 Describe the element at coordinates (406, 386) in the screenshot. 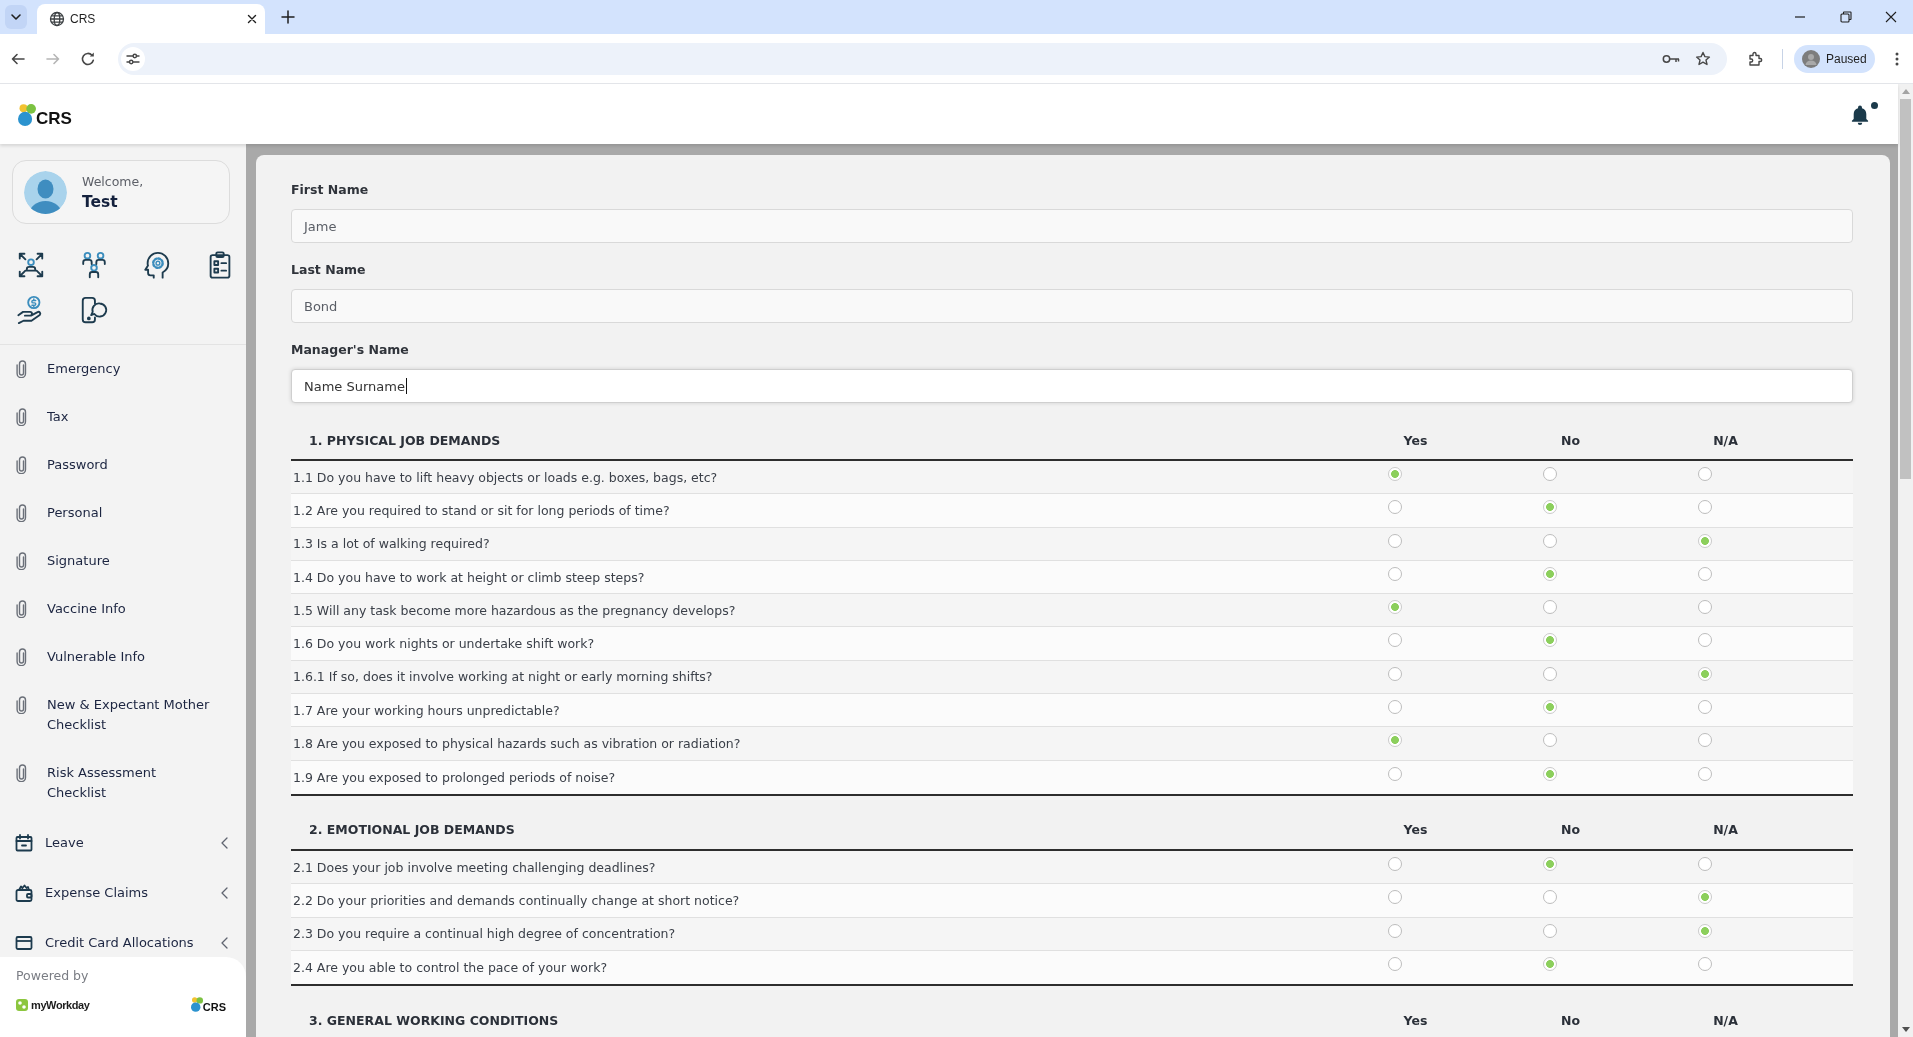

I see `text-cursor-icon` at that location.